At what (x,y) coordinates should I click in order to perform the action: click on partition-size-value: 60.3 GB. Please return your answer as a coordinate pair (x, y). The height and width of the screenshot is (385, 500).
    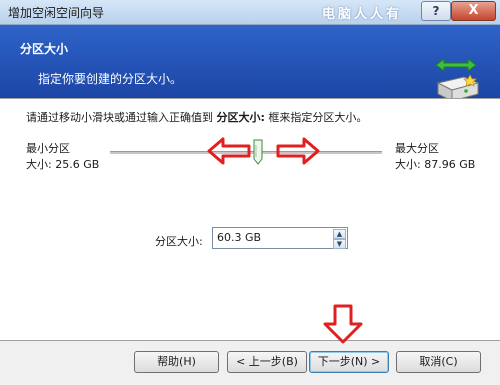
    Looking at the image, I should click on (239, 237).